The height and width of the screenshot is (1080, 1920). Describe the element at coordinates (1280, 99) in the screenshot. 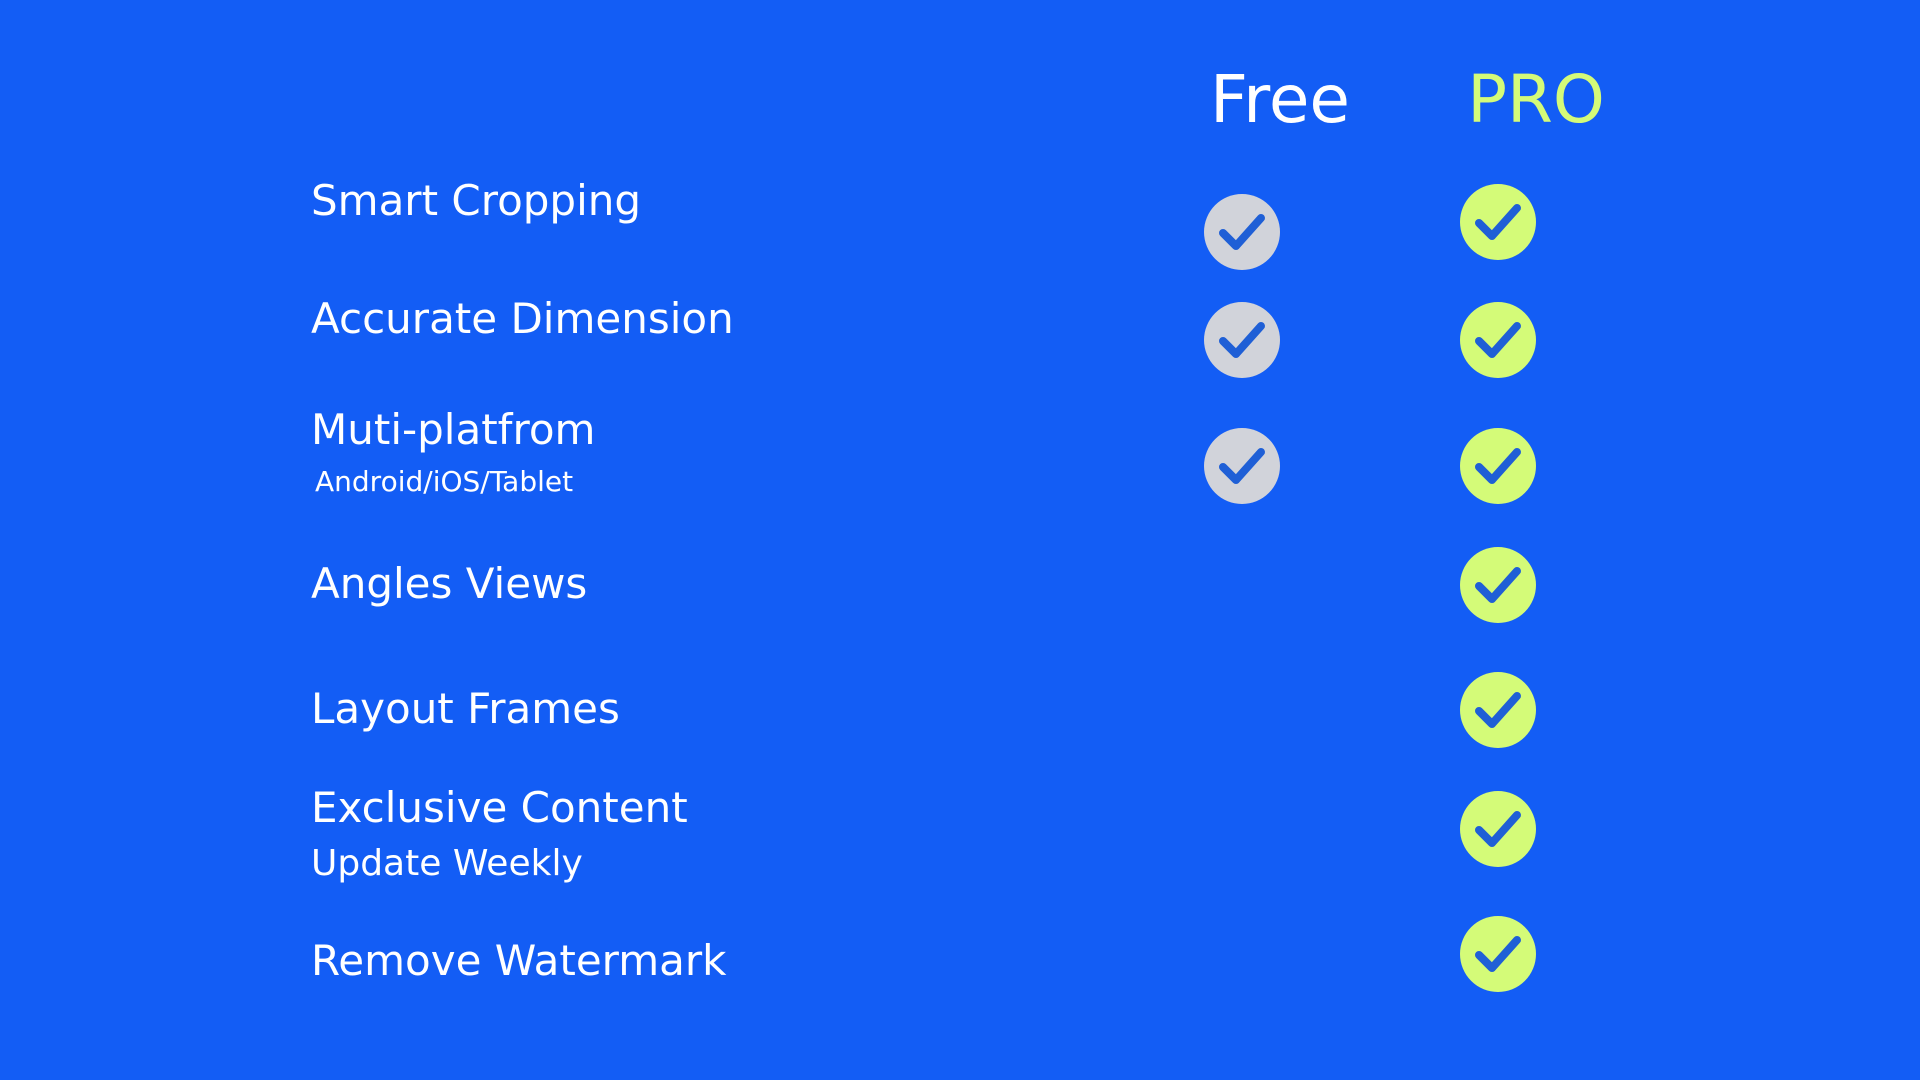

I see `column-header-free: Free` at that location.